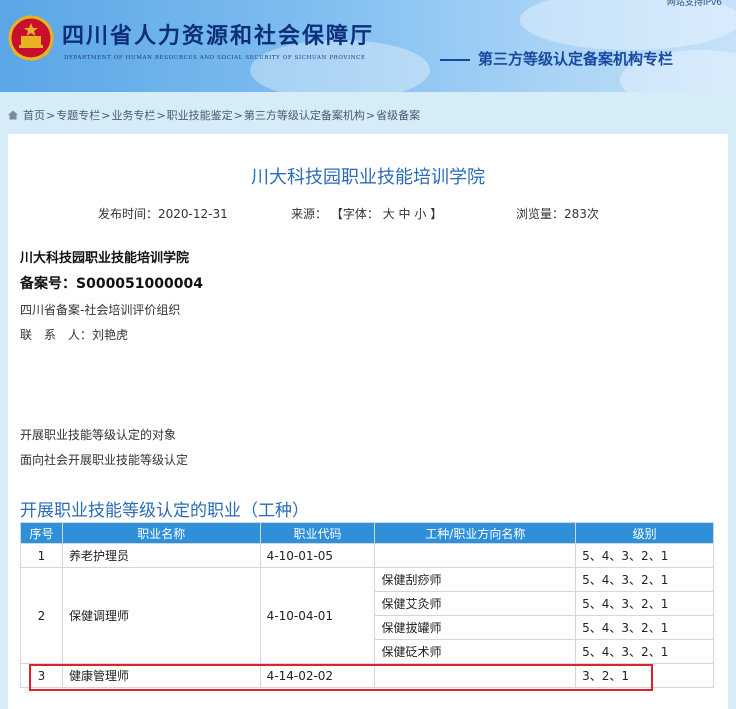 This screenshot has height=709, width=736. I want to click on table-row: 1 养老护理员 4-10-01-05 5、4、3、2、1, so click(367, 555).